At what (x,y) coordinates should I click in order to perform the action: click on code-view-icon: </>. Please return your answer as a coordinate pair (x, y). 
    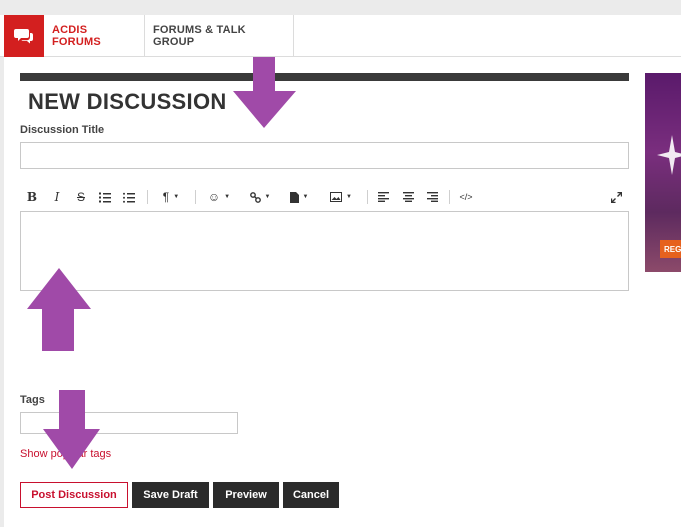
    Looking at the image, I should click on (466, 197).